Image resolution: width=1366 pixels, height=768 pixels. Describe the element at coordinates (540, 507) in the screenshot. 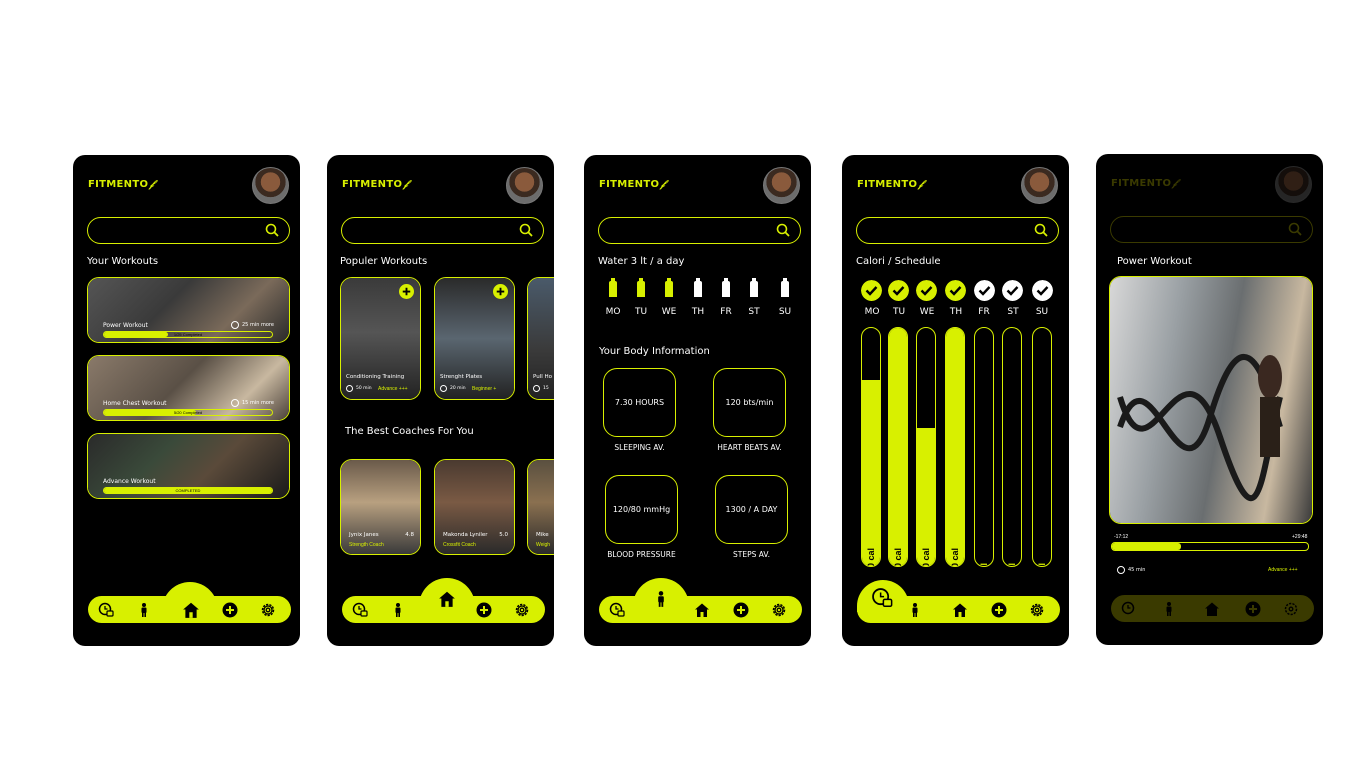

I see `coach-card: Mike Weigh` at that location.